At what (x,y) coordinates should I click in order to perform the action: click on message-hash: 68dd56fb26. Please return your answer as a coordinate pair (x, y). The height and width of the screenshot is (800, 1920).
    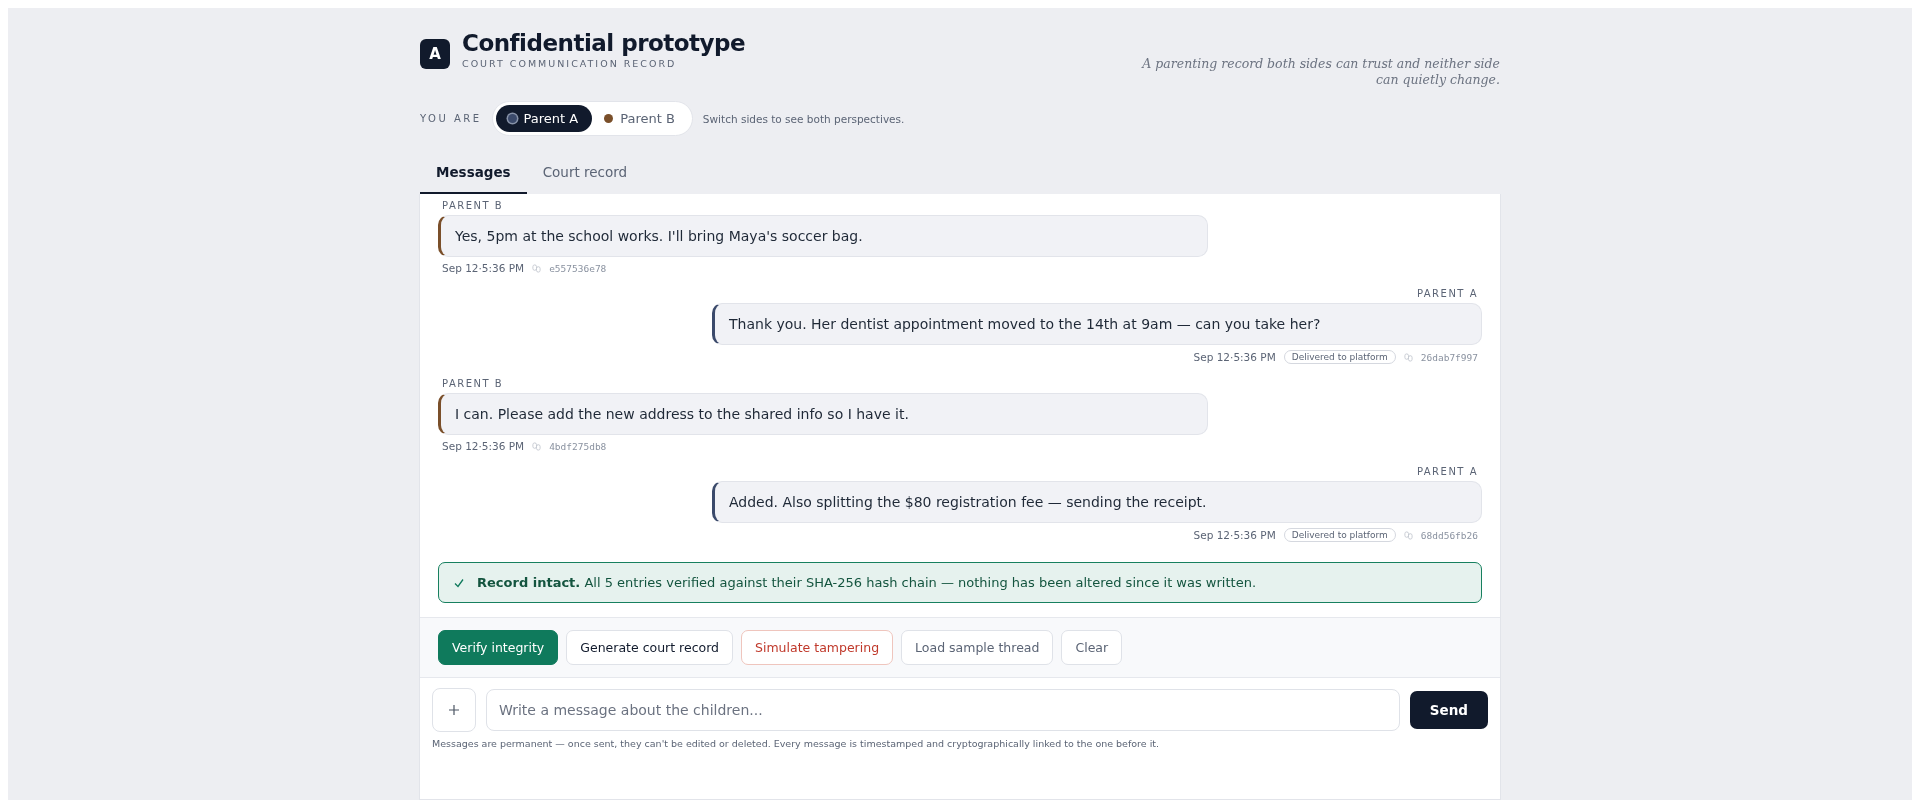
    Looking at the image, I should click on (1449, 535).